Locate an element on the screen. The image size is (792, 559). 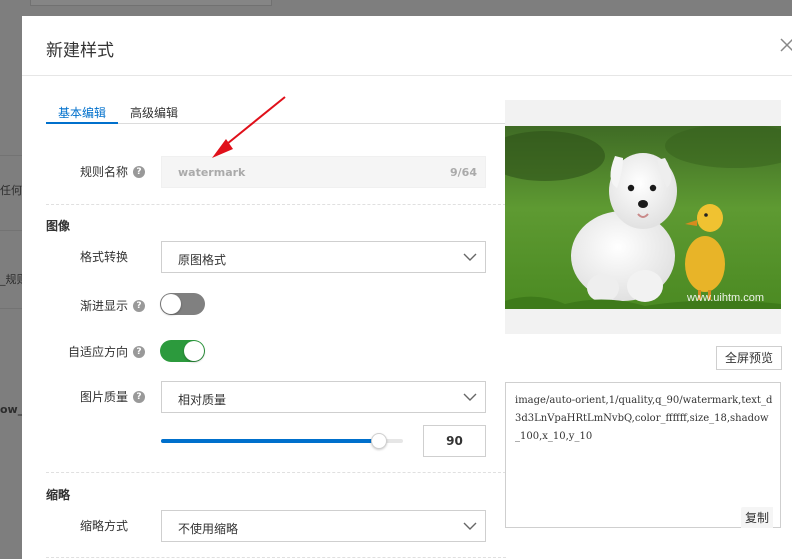
auto-orient-label-text: 自适应方向 is located at coordinates (98, 352).